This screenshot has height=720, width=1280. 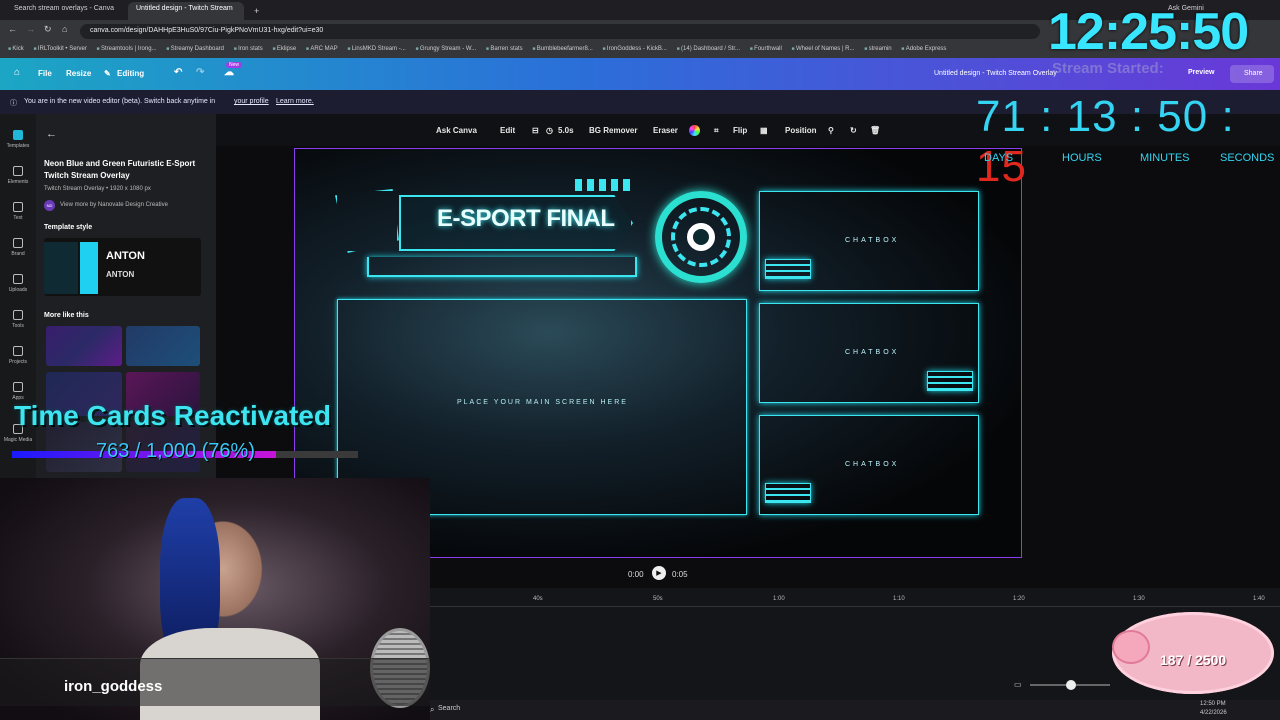 What do you see at coordinates (248, 49) in the screenshot?
I see `bookmark: Iron stats` at bounding box center [248, 49].